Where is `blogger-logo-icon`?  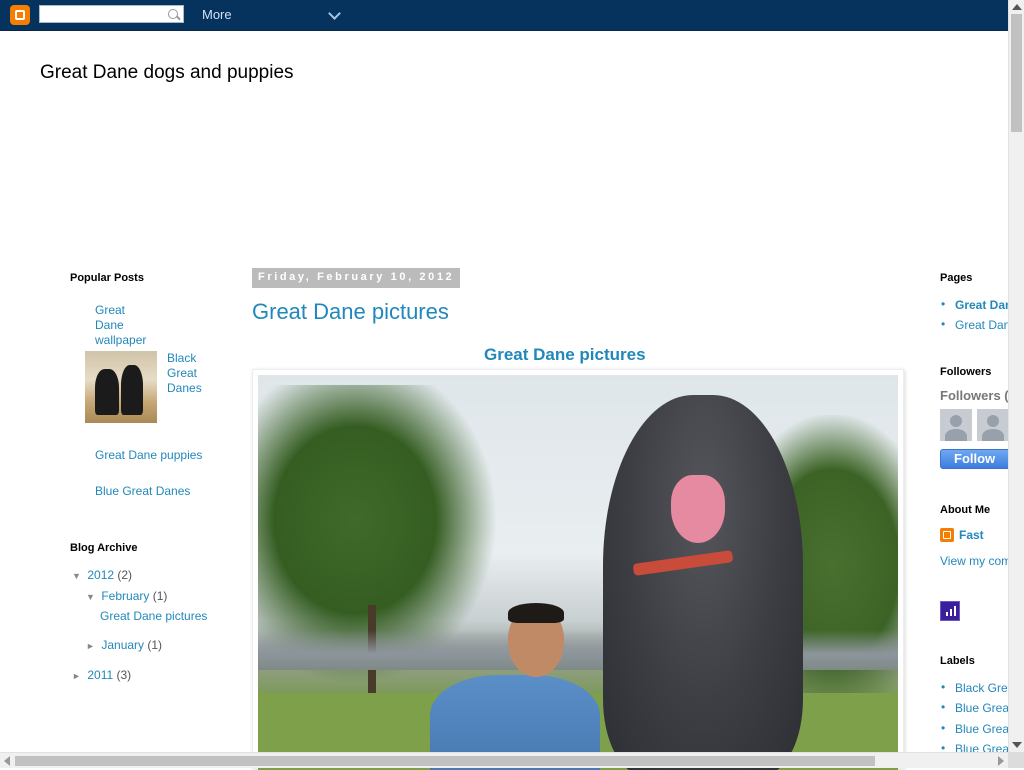 blogger-logo-icon is located at coordinates (20, 15).